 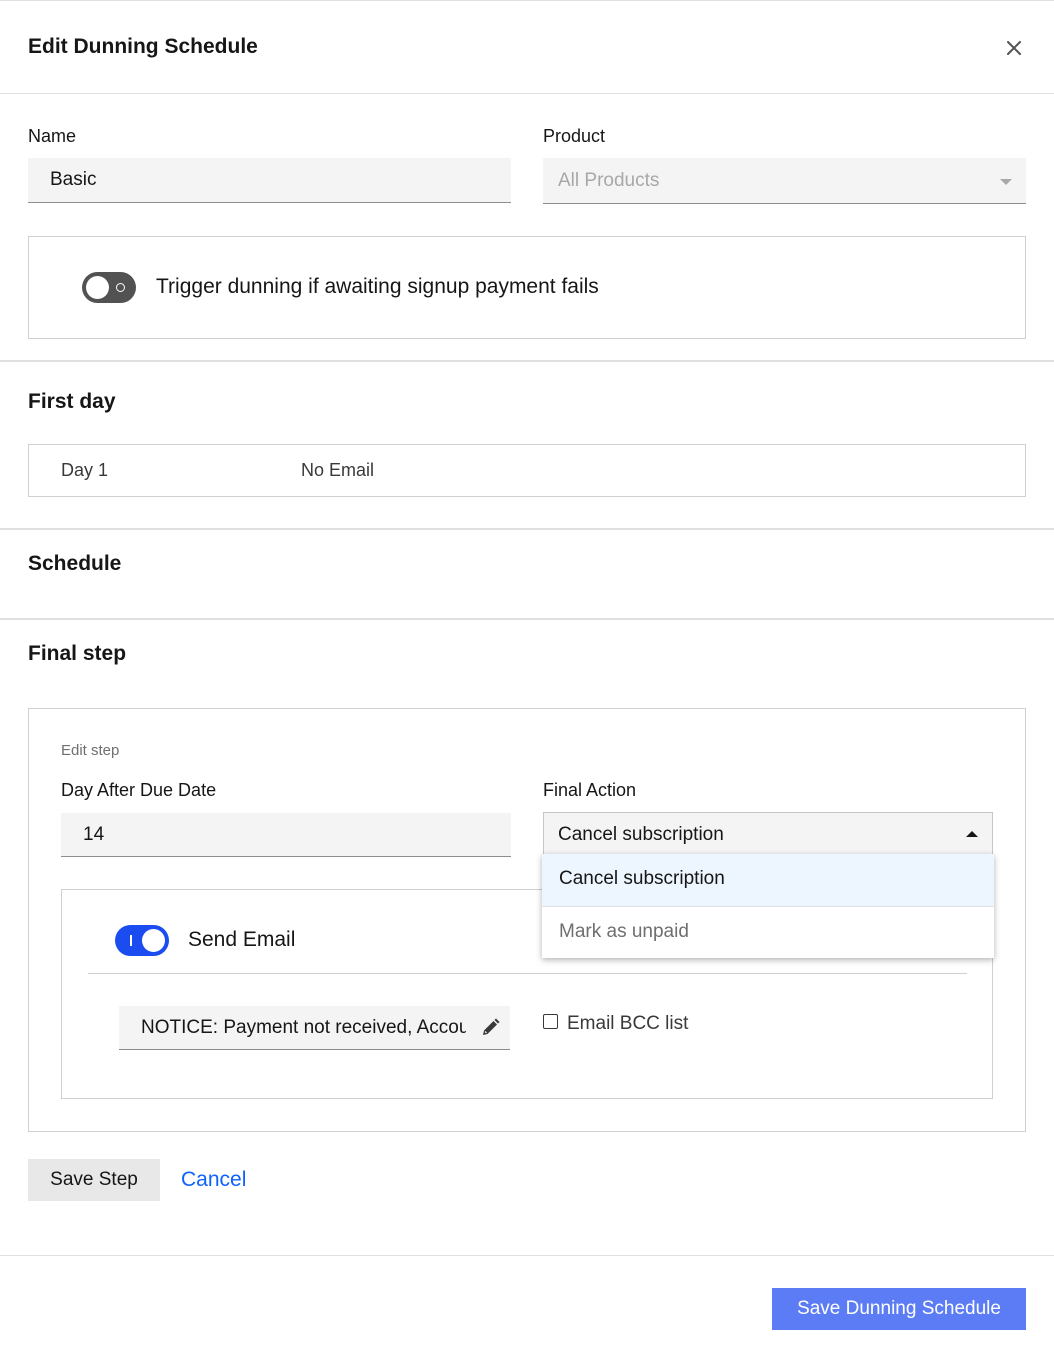 What do you see at coordinates (242, 939) in the screenshot?
I see `send-email-label: Send Email` at bounding box center [242, 939].